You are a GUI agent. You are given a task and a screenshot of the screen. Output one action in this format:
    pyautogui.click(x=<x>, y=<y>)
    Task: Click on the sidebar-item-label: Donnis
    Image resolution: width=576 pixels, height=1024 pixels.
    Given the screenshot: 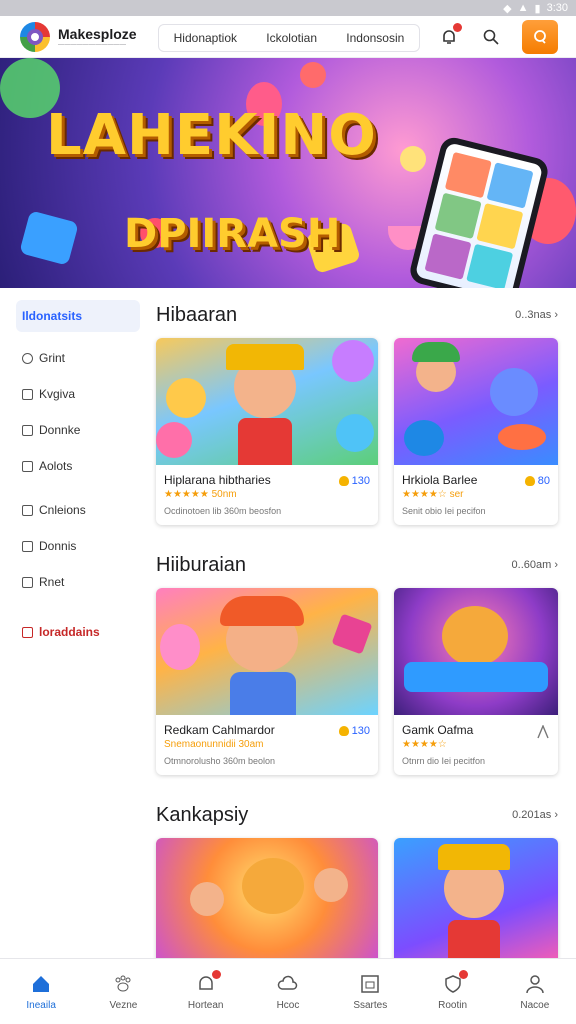 What is the action you would take?
    pyautogui.click(x=58, y=546)
    